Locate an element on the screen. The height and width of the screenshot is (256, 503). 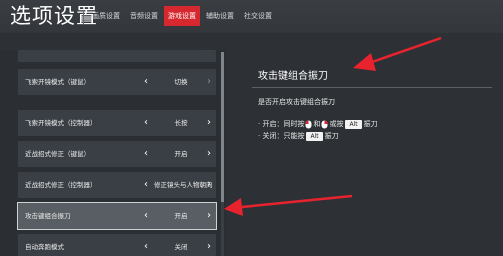
annotation-arrow-row is located at coordinates (288, 205).